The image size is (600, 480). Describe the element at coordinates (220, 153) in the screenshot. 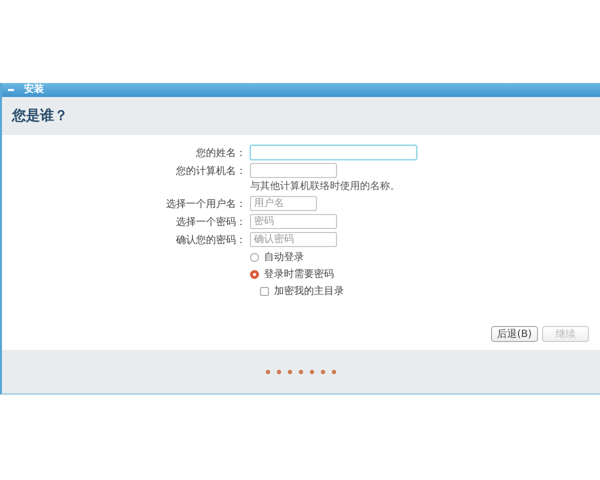

I see `field-label: 您的姓名：` at that location.